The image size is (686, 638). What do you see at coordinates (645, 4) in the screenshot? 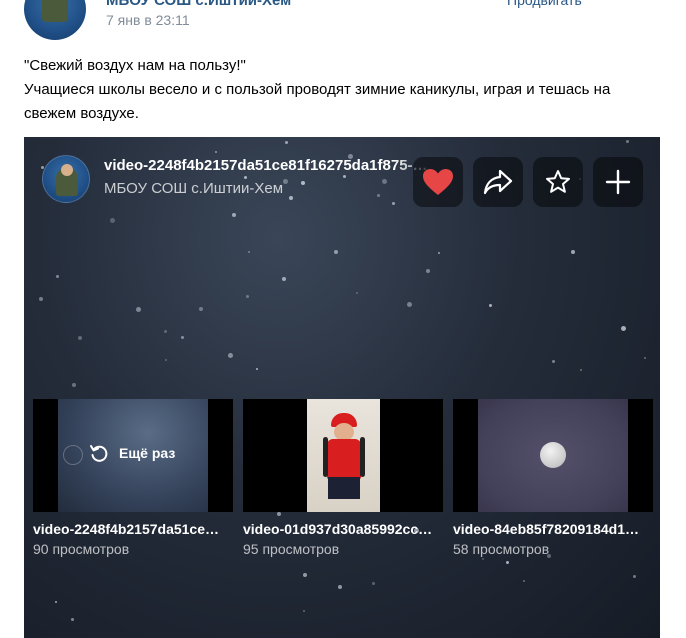
I see `more-options-icon: ···` at bounding box center [645, 4].